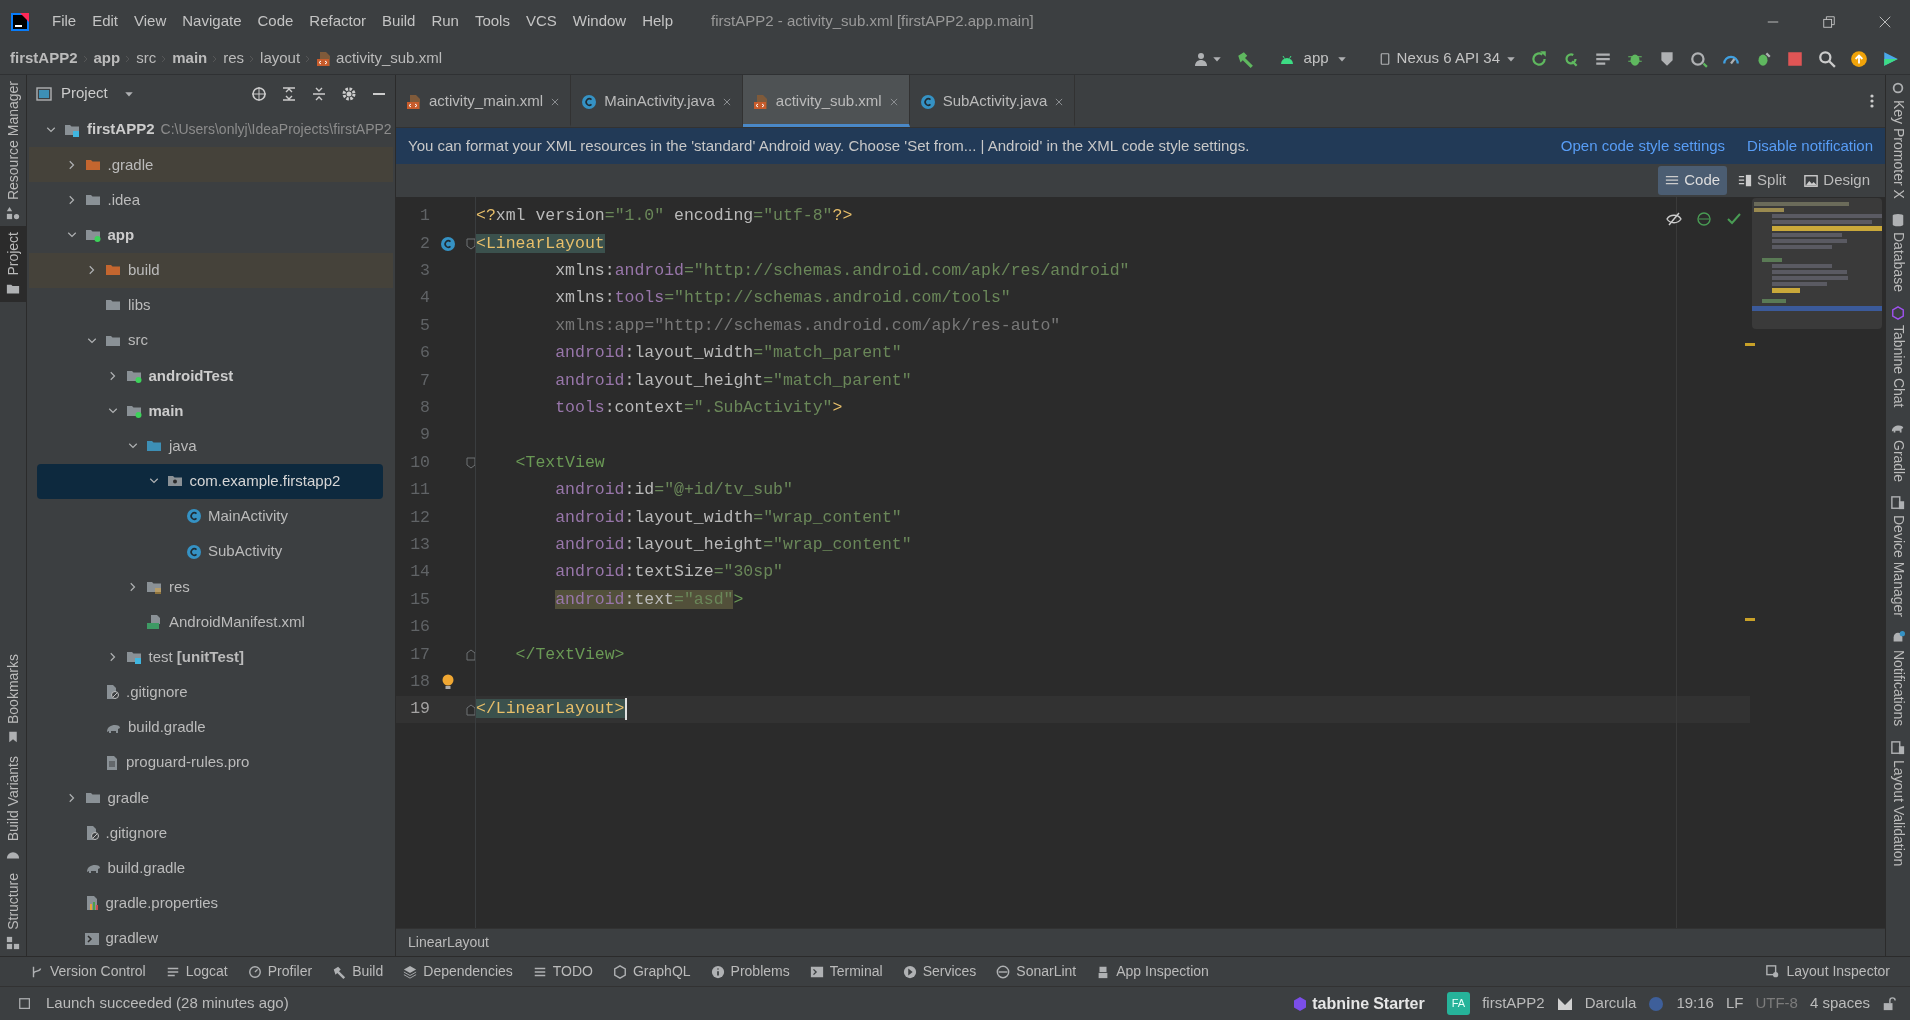 Image resolution: width=1910 pixels, height=1020 pixels. What do you see at coordinates (1898, 812) in the screenshot?
I see `tool-window-tab: Layout Validation` at bounding box center [1898, 812].